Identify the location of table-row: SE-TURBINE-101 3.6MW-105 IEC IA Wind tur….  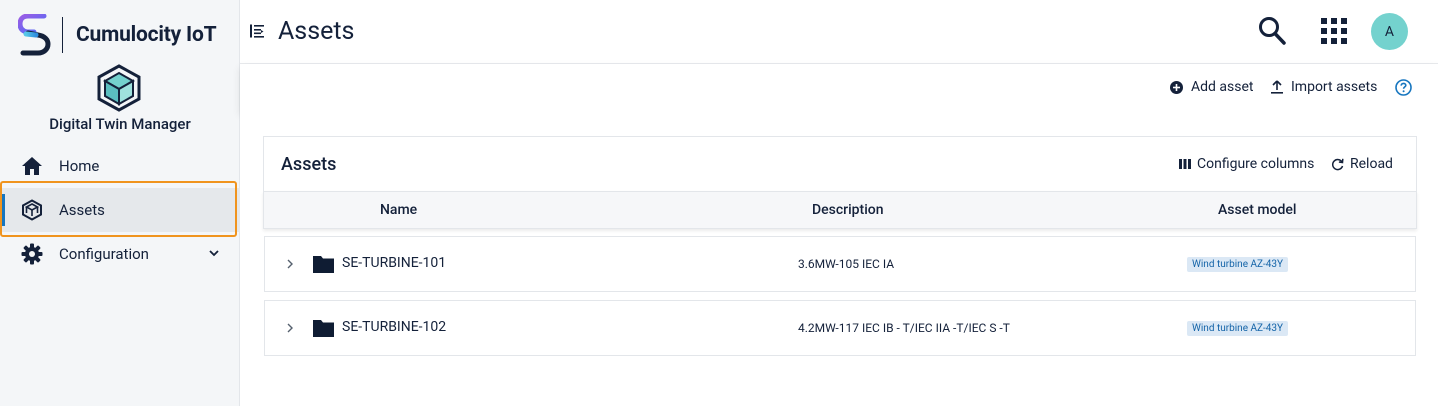
(840, 264).